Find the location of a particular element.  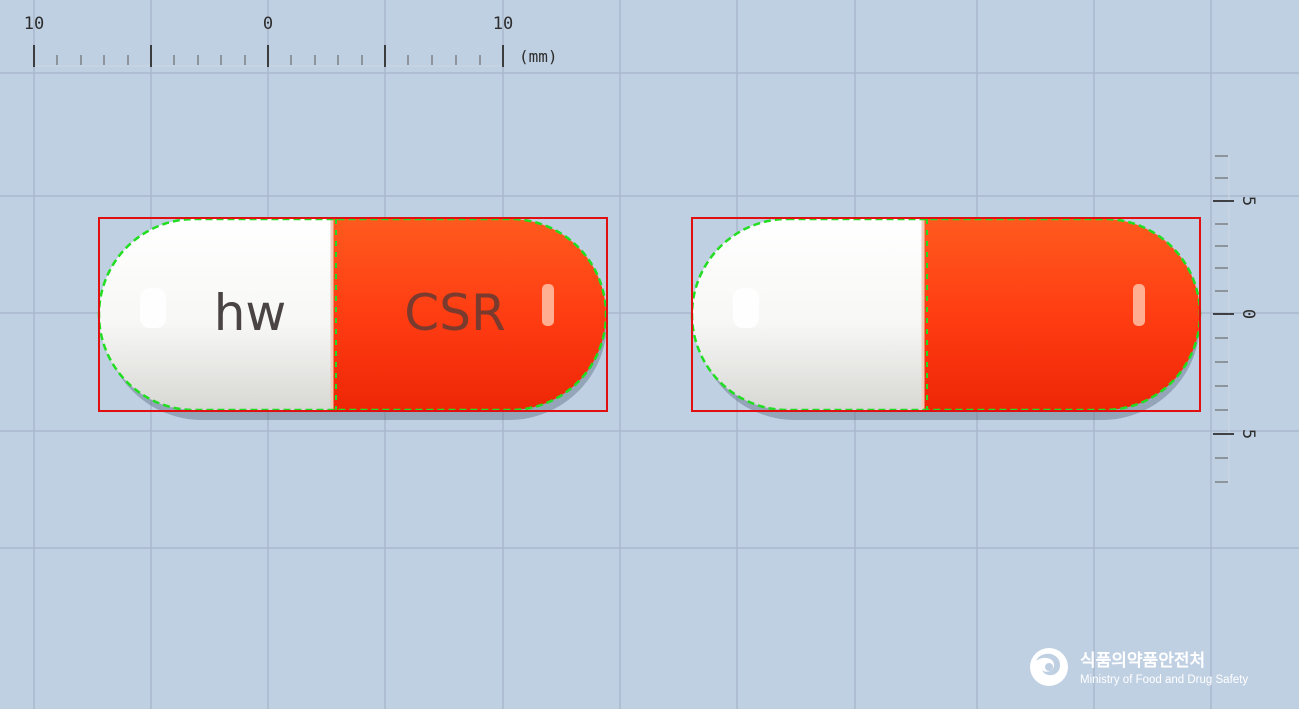

right-ruler-label-center: 0 is located at coordinates (1248, 314).